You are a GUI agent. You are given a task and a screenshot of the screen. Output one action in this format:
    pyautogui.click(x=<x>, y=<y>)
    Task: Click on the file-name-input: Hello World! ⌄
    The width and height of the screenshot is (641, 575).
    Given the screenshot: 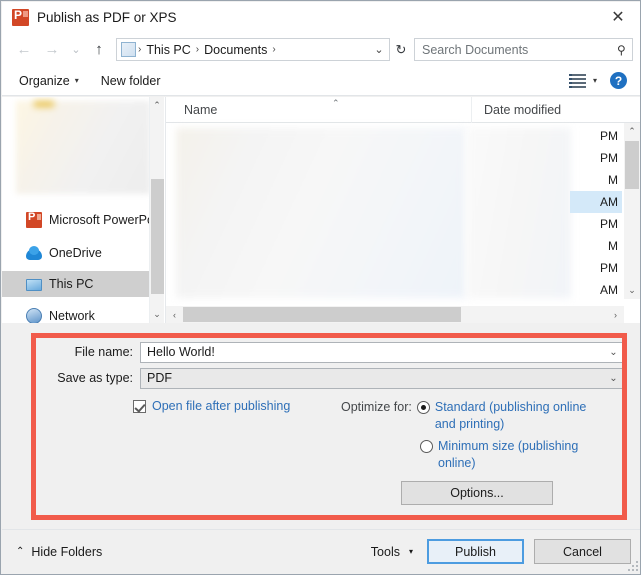 What is the action you would take?
    pyautogui.click(x=381, y=352)
    